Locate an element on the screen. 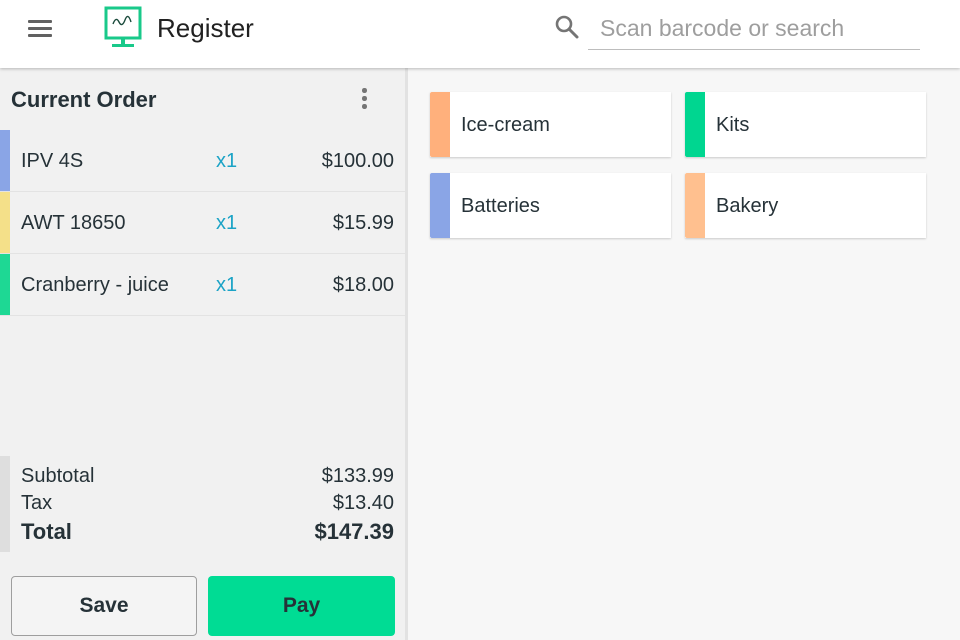 The image size is (960, 640). order-title: Current Order is located at coordinates (84, 99).